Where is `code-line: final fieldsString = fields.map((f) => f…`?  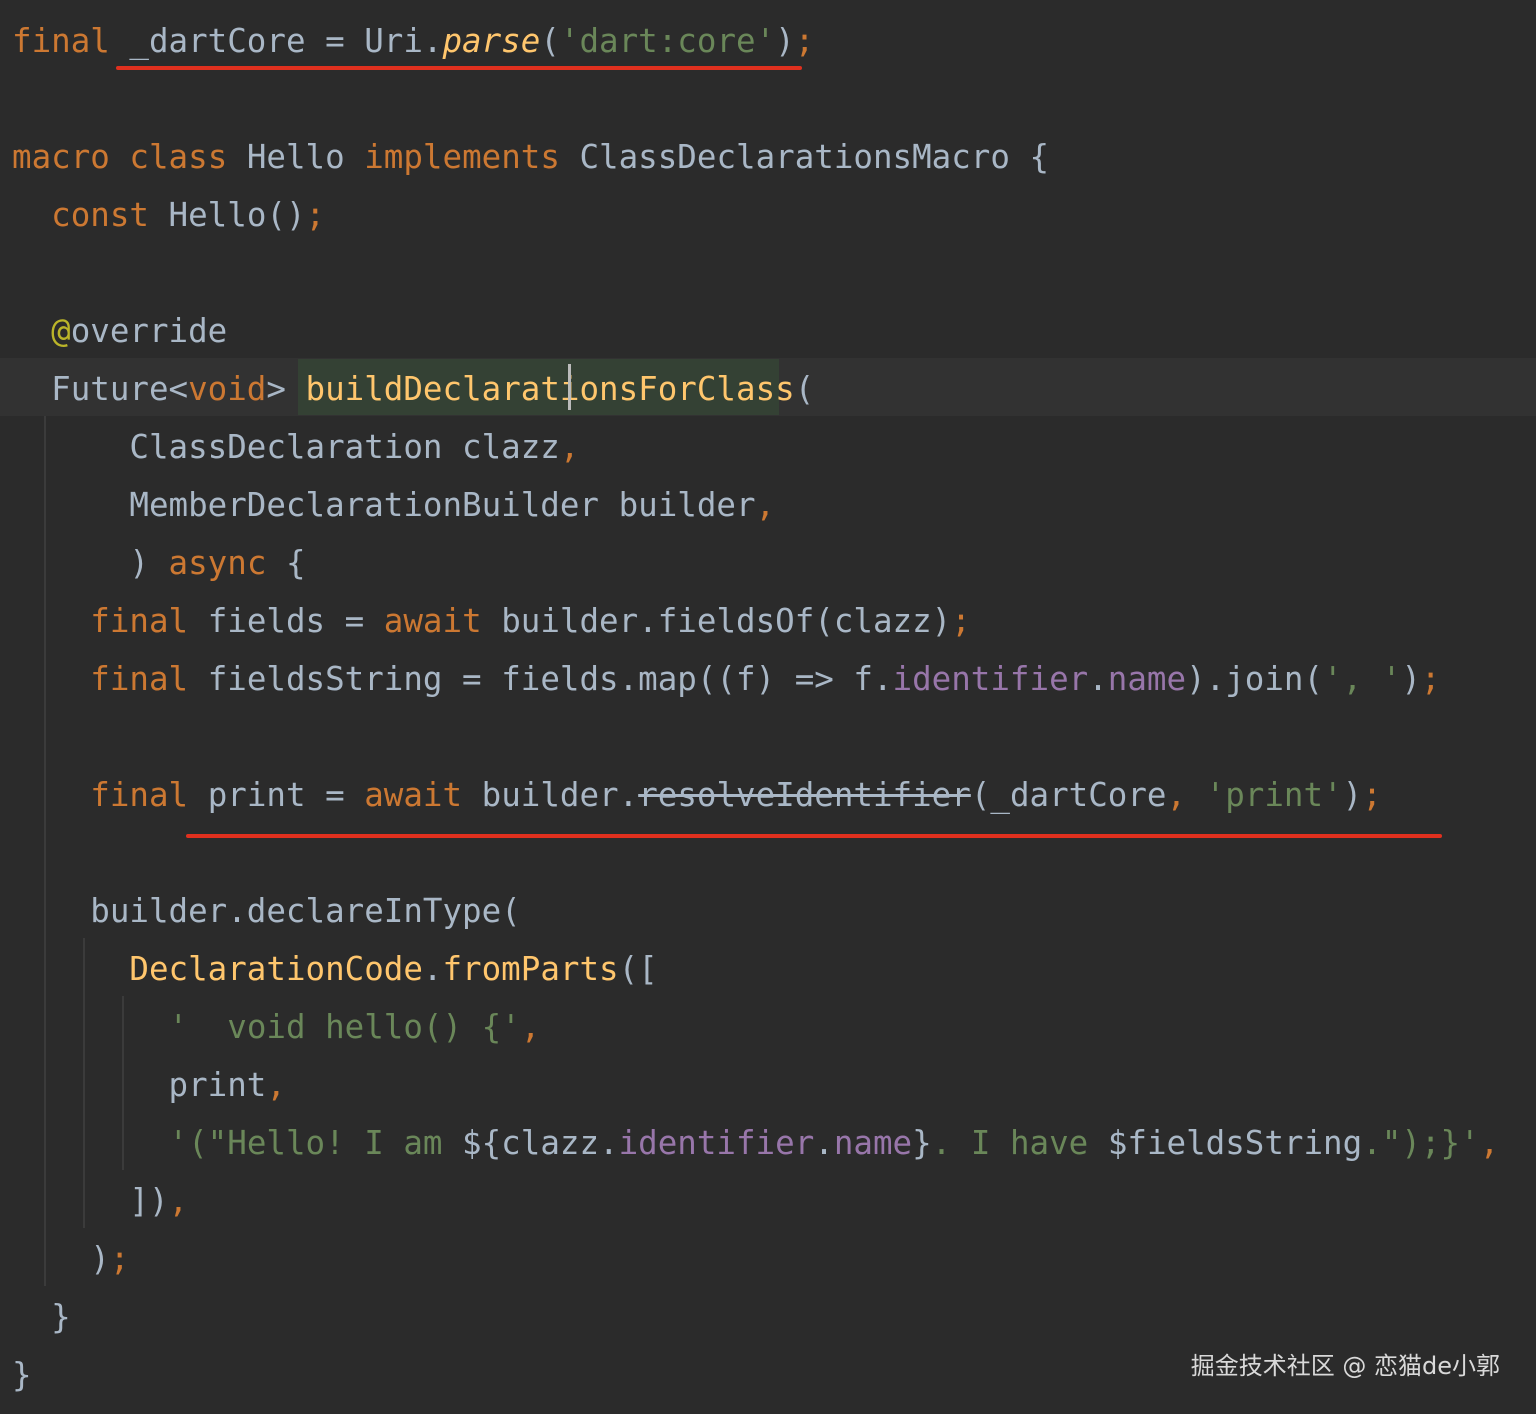
code-line: final fieldsString = fields.map((f) => f… is located at coordinates (726, 679).